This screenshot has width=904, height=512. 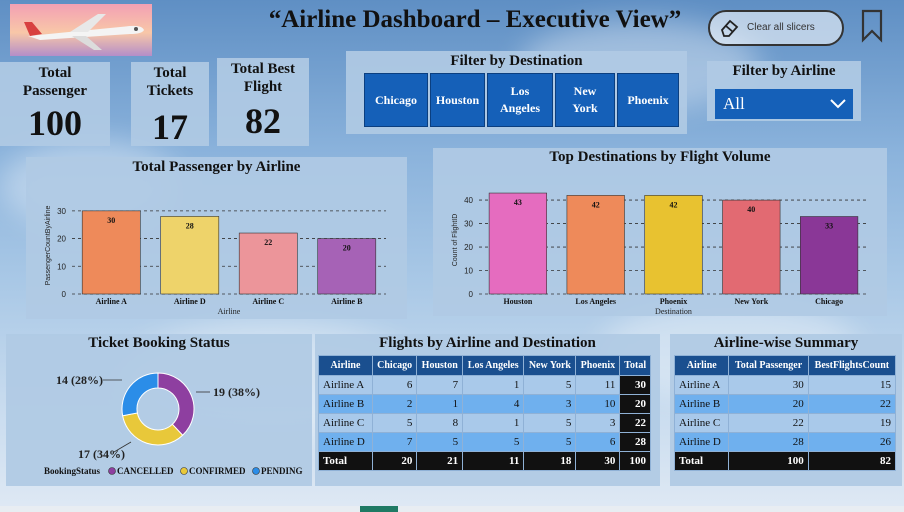 What do you see at coordinates (493, 404) in the screenshot?
I see `table-cell: 4` at bounding box center [493, 404].